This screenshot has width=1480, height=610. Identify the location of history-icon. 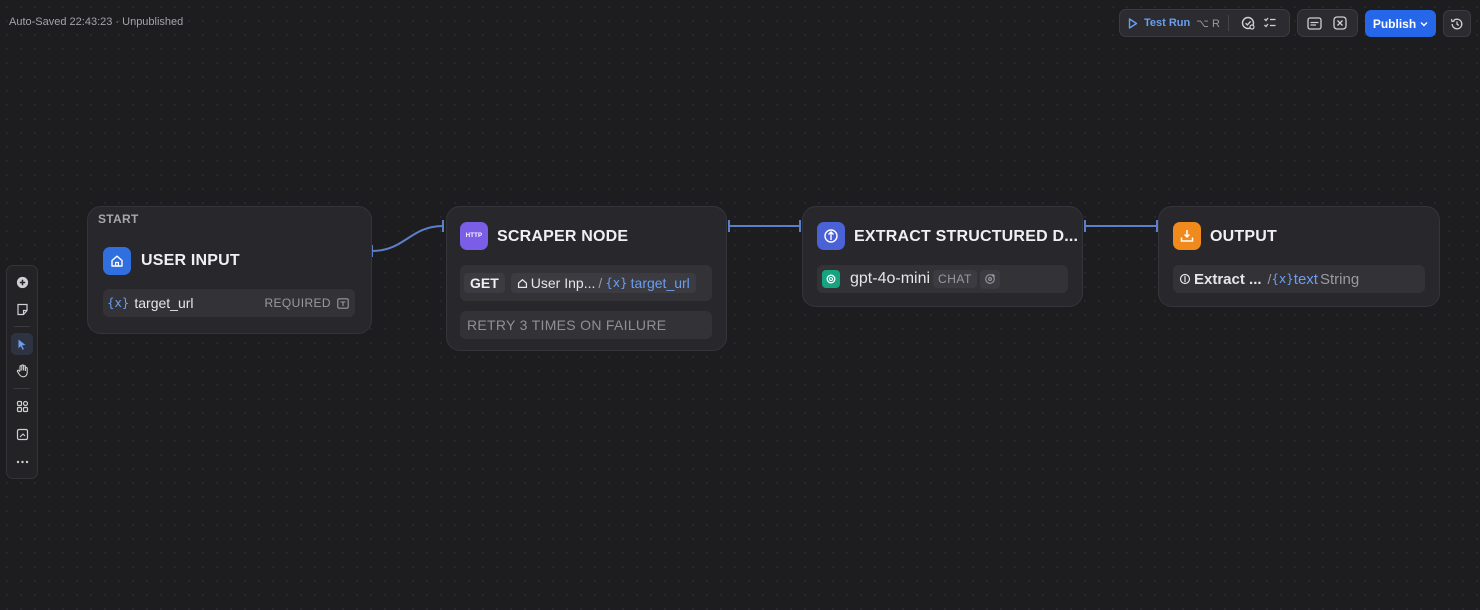
(1456, 23).